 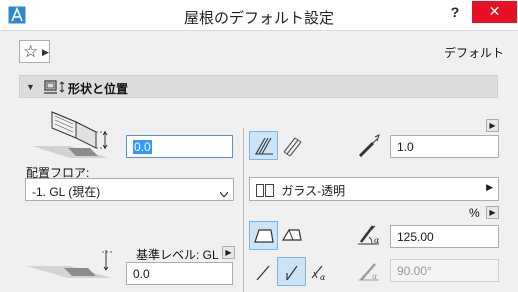 I want to click on roof-thickness-field: 0.0, so click(x=179, y=146).